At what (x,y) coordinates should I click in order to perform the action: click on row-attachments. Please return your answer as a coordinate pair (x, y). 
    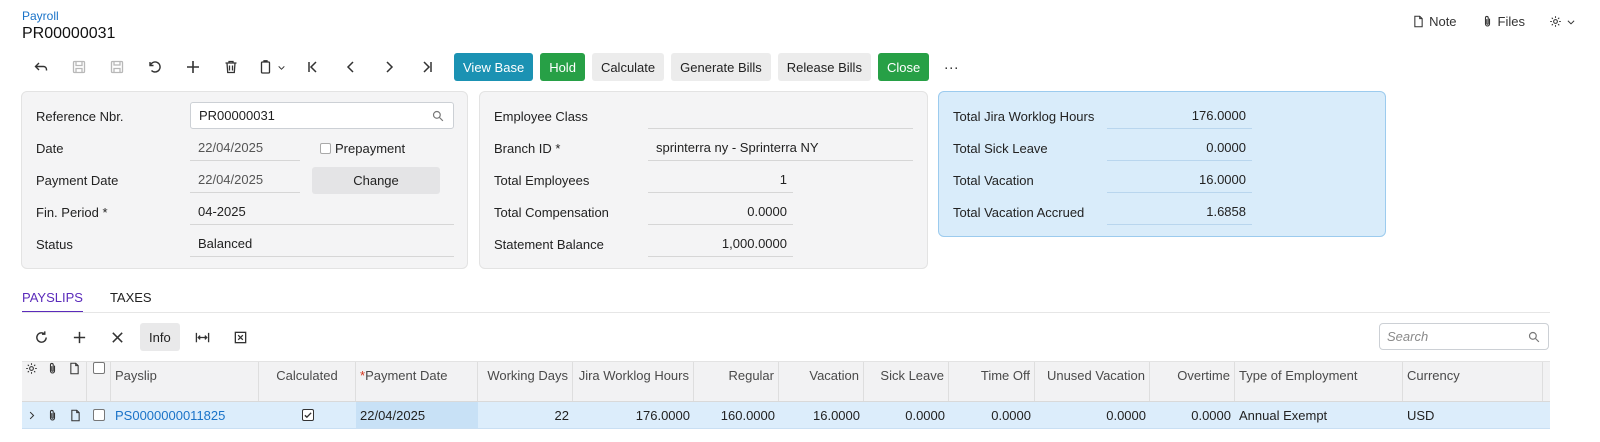
    Looking at the image, I should click on (52, 415).